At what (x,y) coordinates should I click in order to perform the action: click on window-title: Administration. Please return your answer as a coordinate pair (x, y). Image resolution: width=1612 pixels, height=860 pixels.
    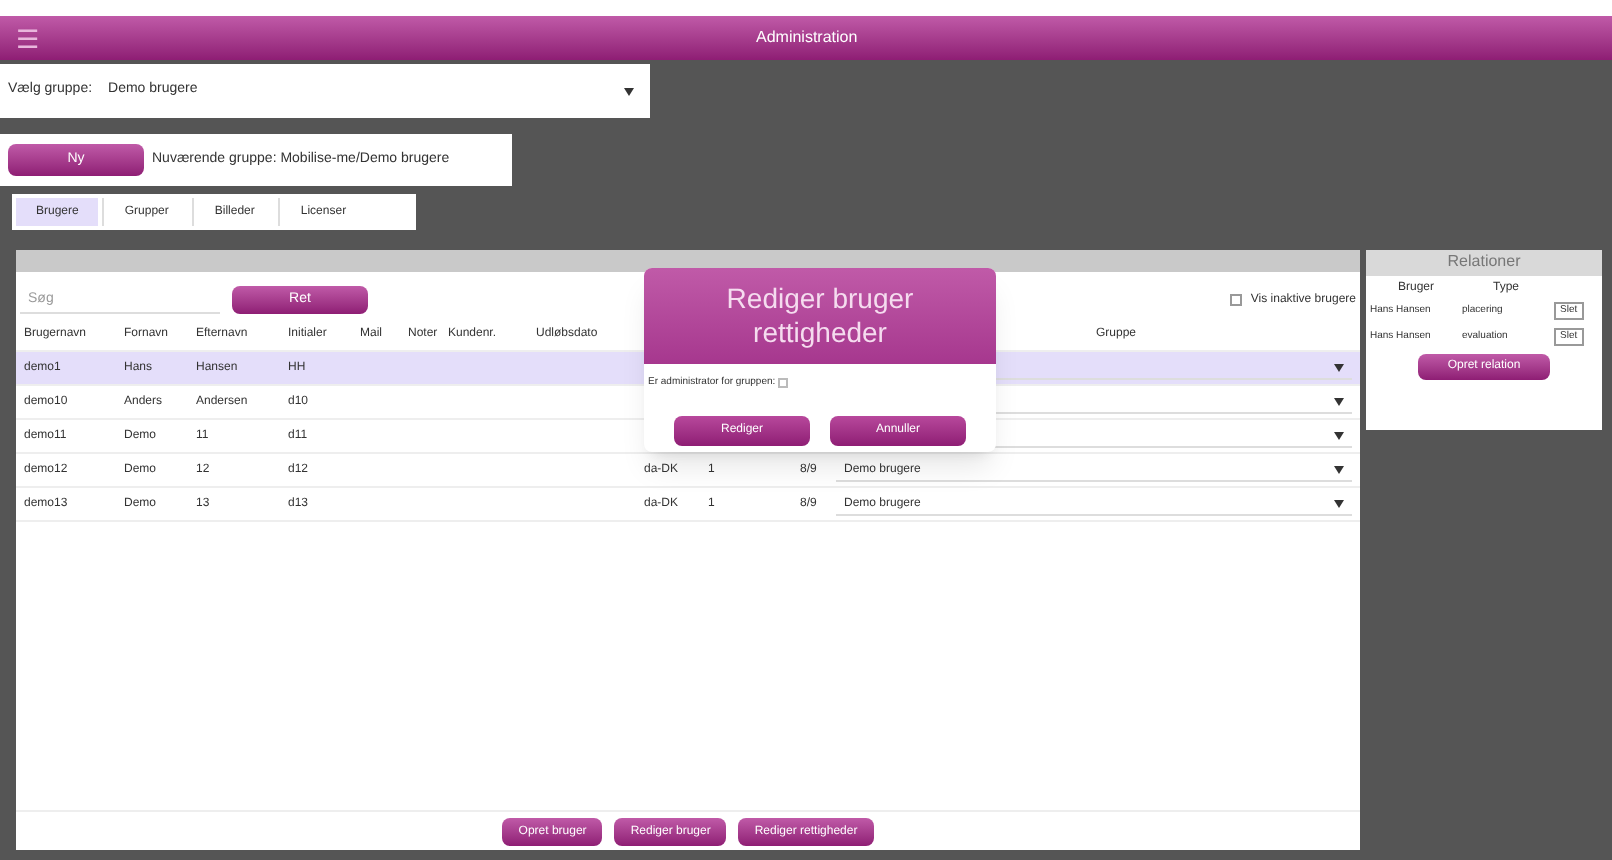
    Looking at the image, I should click on (807, 38).